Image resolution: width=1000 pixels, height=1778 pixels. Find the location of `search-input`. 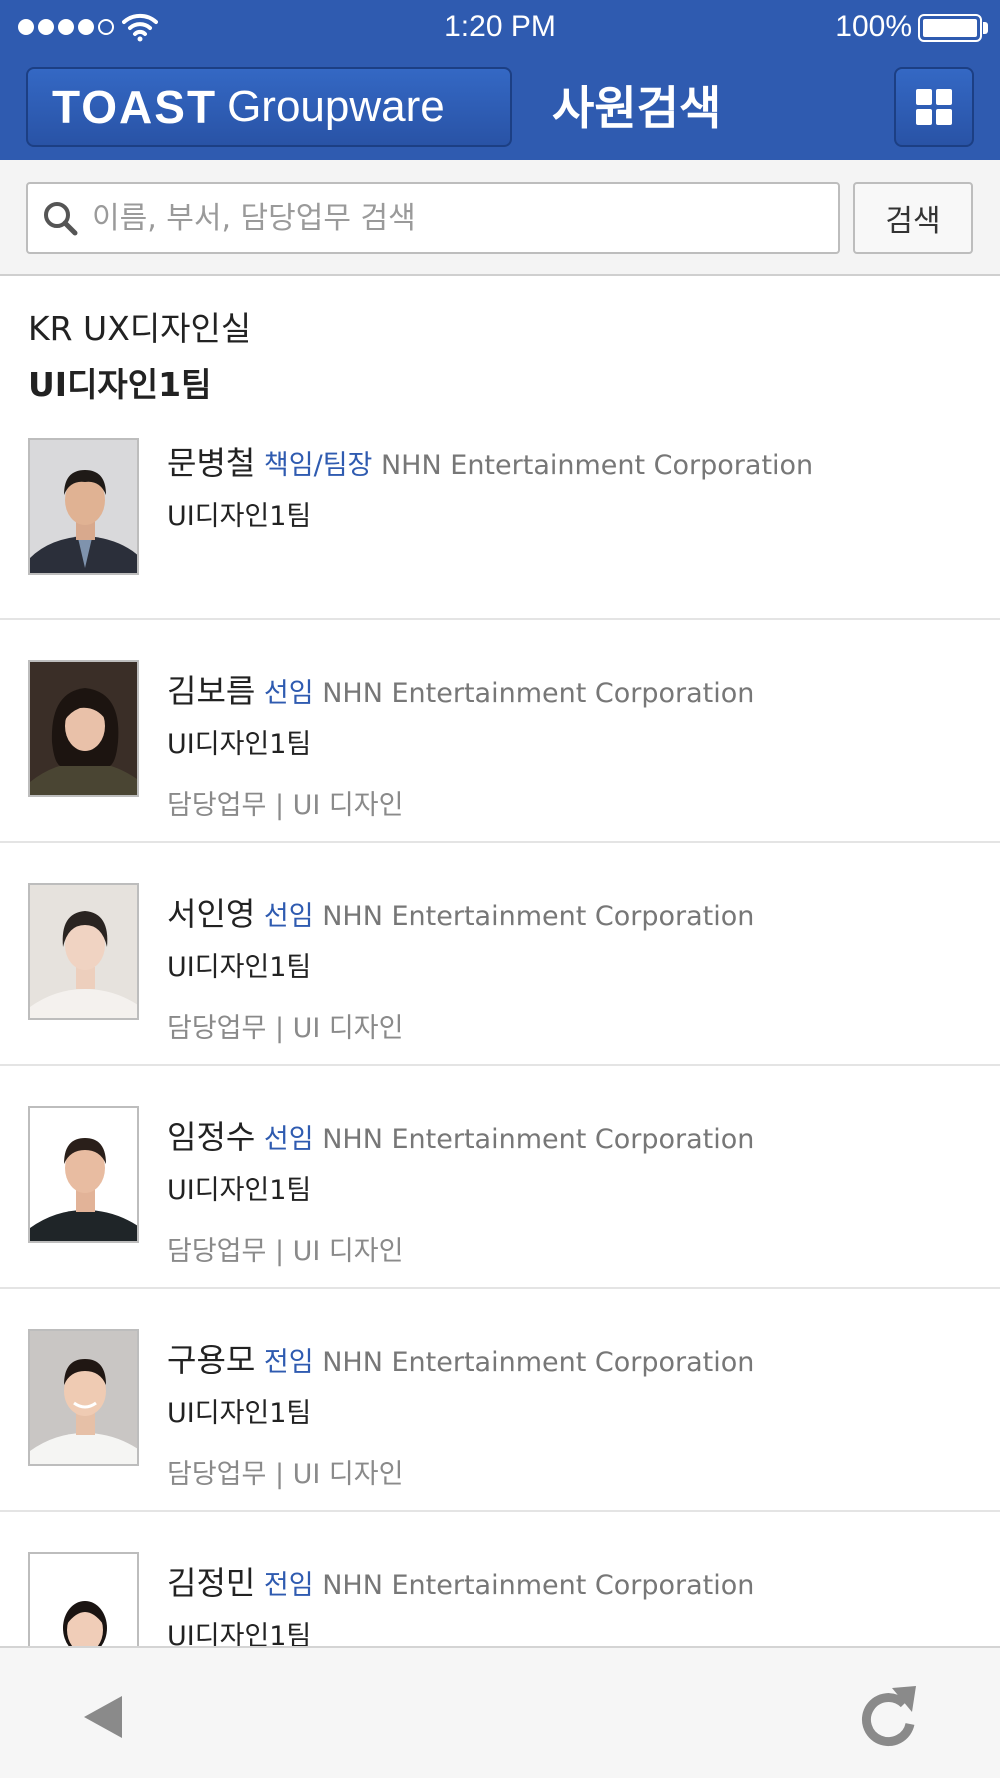

search-input is located at coordinates (442, 218).